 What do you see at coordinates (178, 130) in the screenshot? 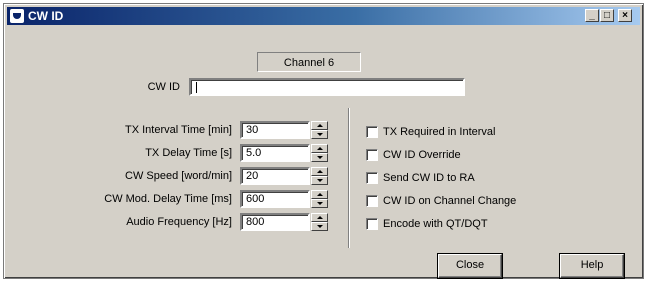
I see `tx-interval-time-label: TX Interval Time [min]` at bounding box center [178, 130].